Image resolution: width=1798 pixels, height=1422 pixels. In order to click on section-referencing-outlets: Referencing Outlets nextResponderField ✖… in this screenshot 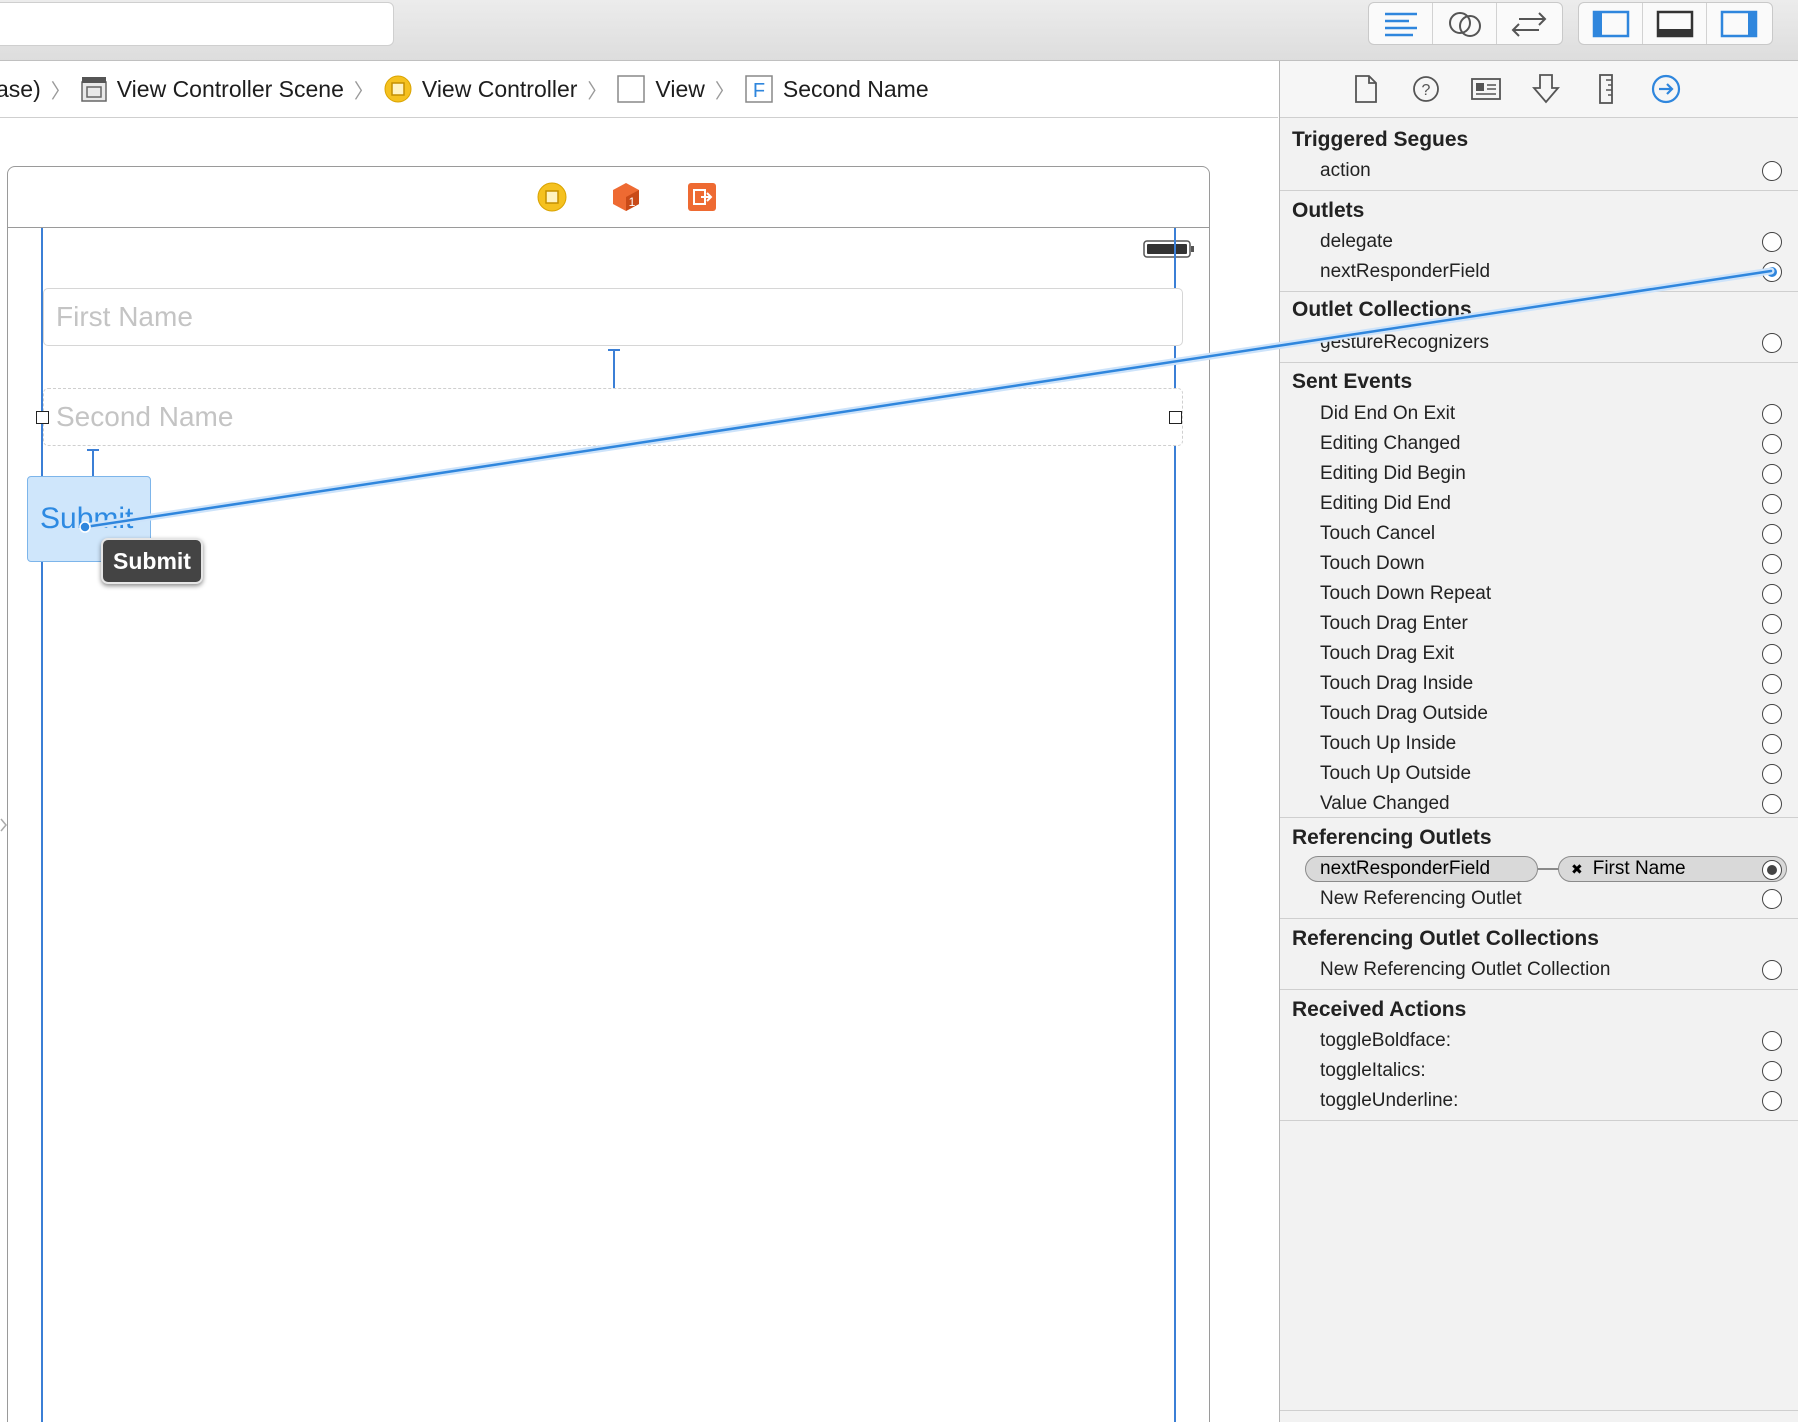, I will do `click(1539, 868)`.